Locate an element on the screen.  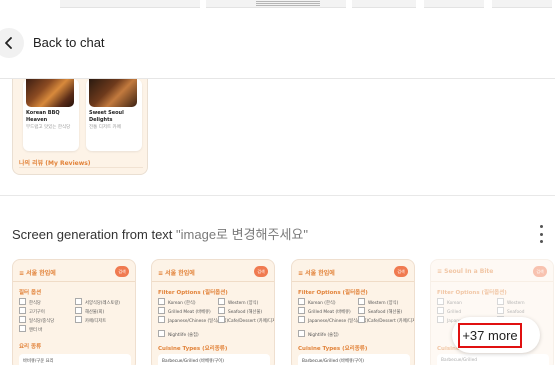
more-screens-button: +37 more is located at coordinates (490, 335).